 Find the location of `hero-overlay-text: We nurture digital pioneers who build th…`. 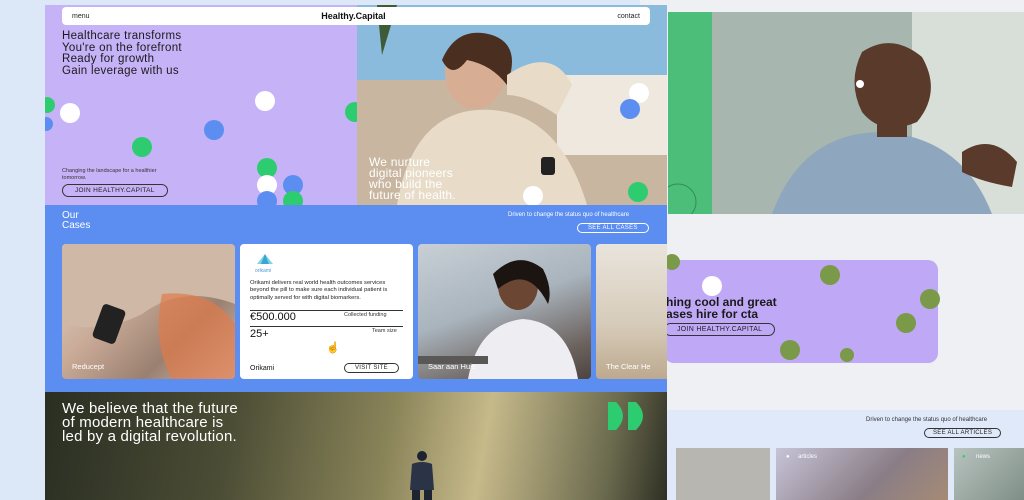

hero-overlay-text: We nurture digital pioneers who build th… is located at coordinates (412, 179).